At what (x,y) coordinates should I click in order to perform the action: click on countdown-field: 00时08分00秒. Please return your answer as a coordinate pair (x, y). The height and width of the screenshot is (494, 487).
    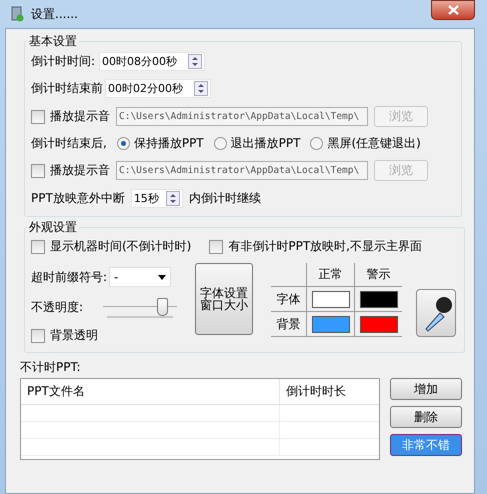
    Looking at the image, I should click on (152, 61).